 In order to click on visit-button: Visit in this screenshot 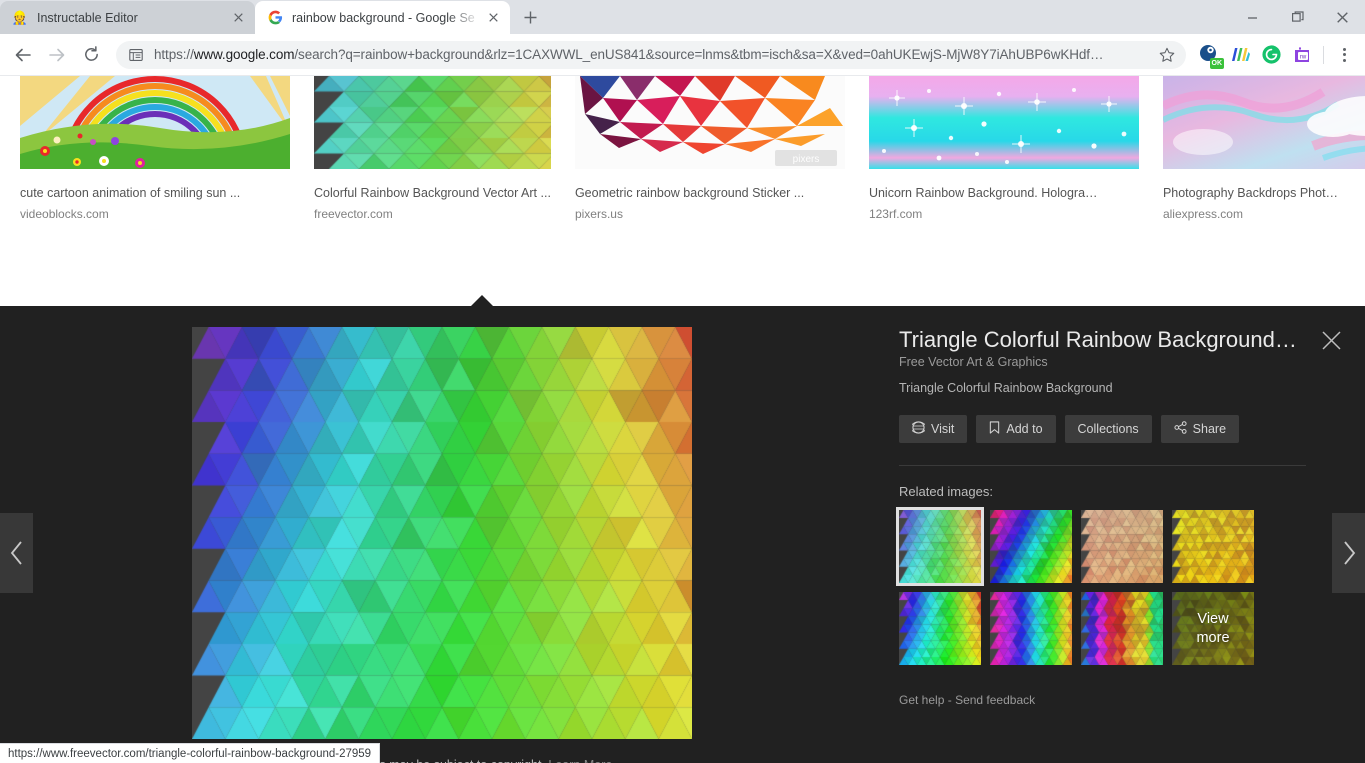, I will do `click(933, 429)`.